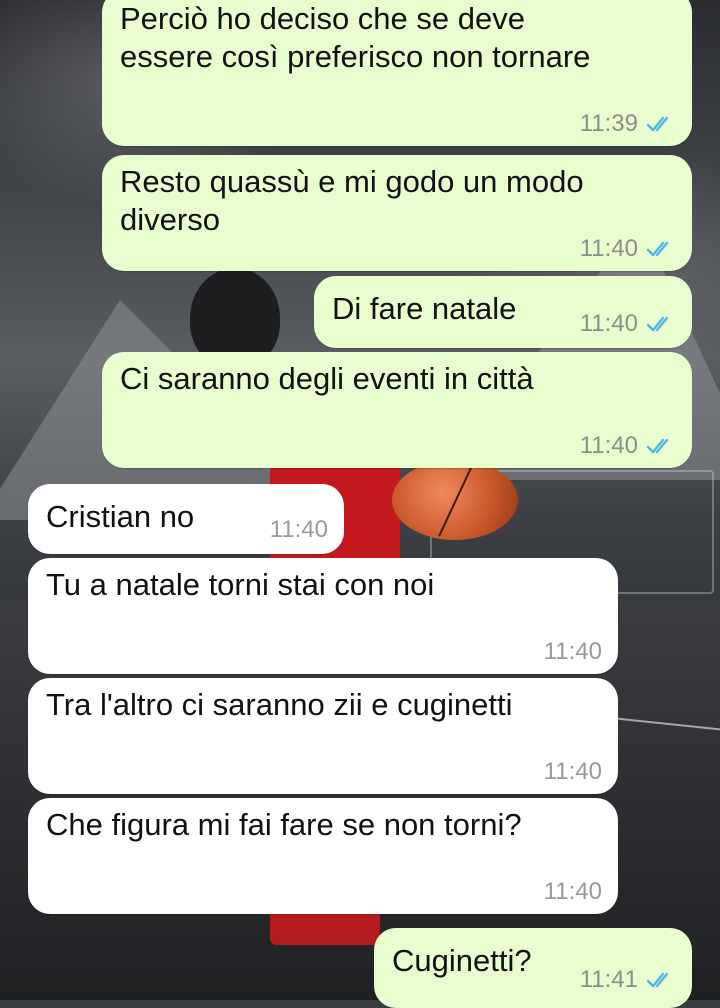  What do you see at coordinates (186, 519) in the screenshot?
I see `message-bubble-incoming: Cristian no 11:40` at bounding box center [186, 519].